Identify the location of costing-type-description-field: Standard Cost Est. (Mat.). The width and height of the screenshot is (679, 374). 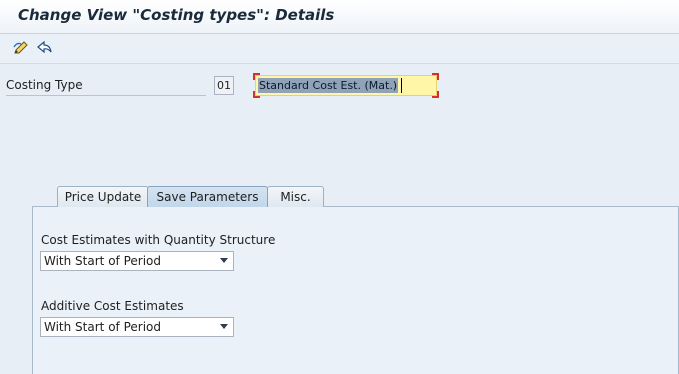
(346, 85).